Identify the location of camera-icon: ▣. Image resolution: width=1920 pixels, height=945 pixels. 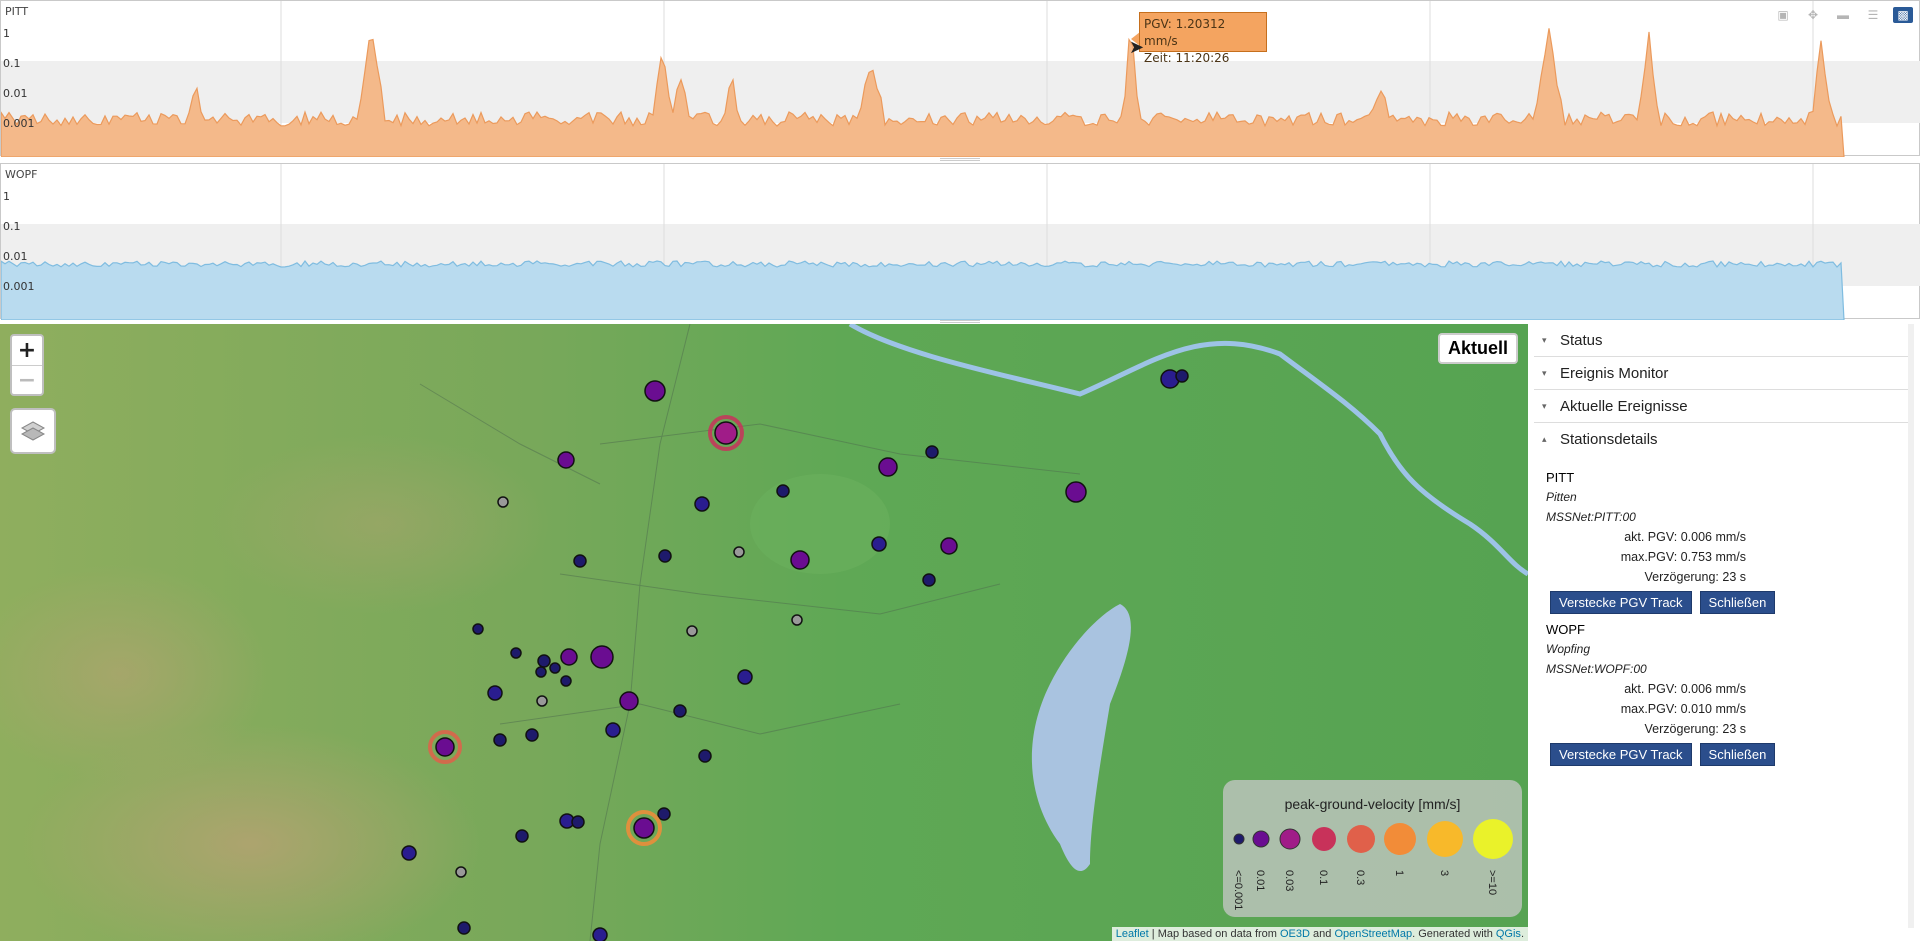
(1783, 15).